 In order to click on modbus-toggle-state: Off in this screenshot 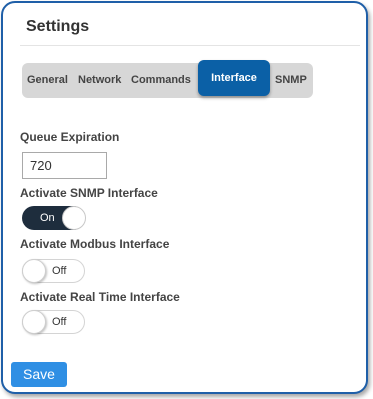, I will do `click(59, 271)`.